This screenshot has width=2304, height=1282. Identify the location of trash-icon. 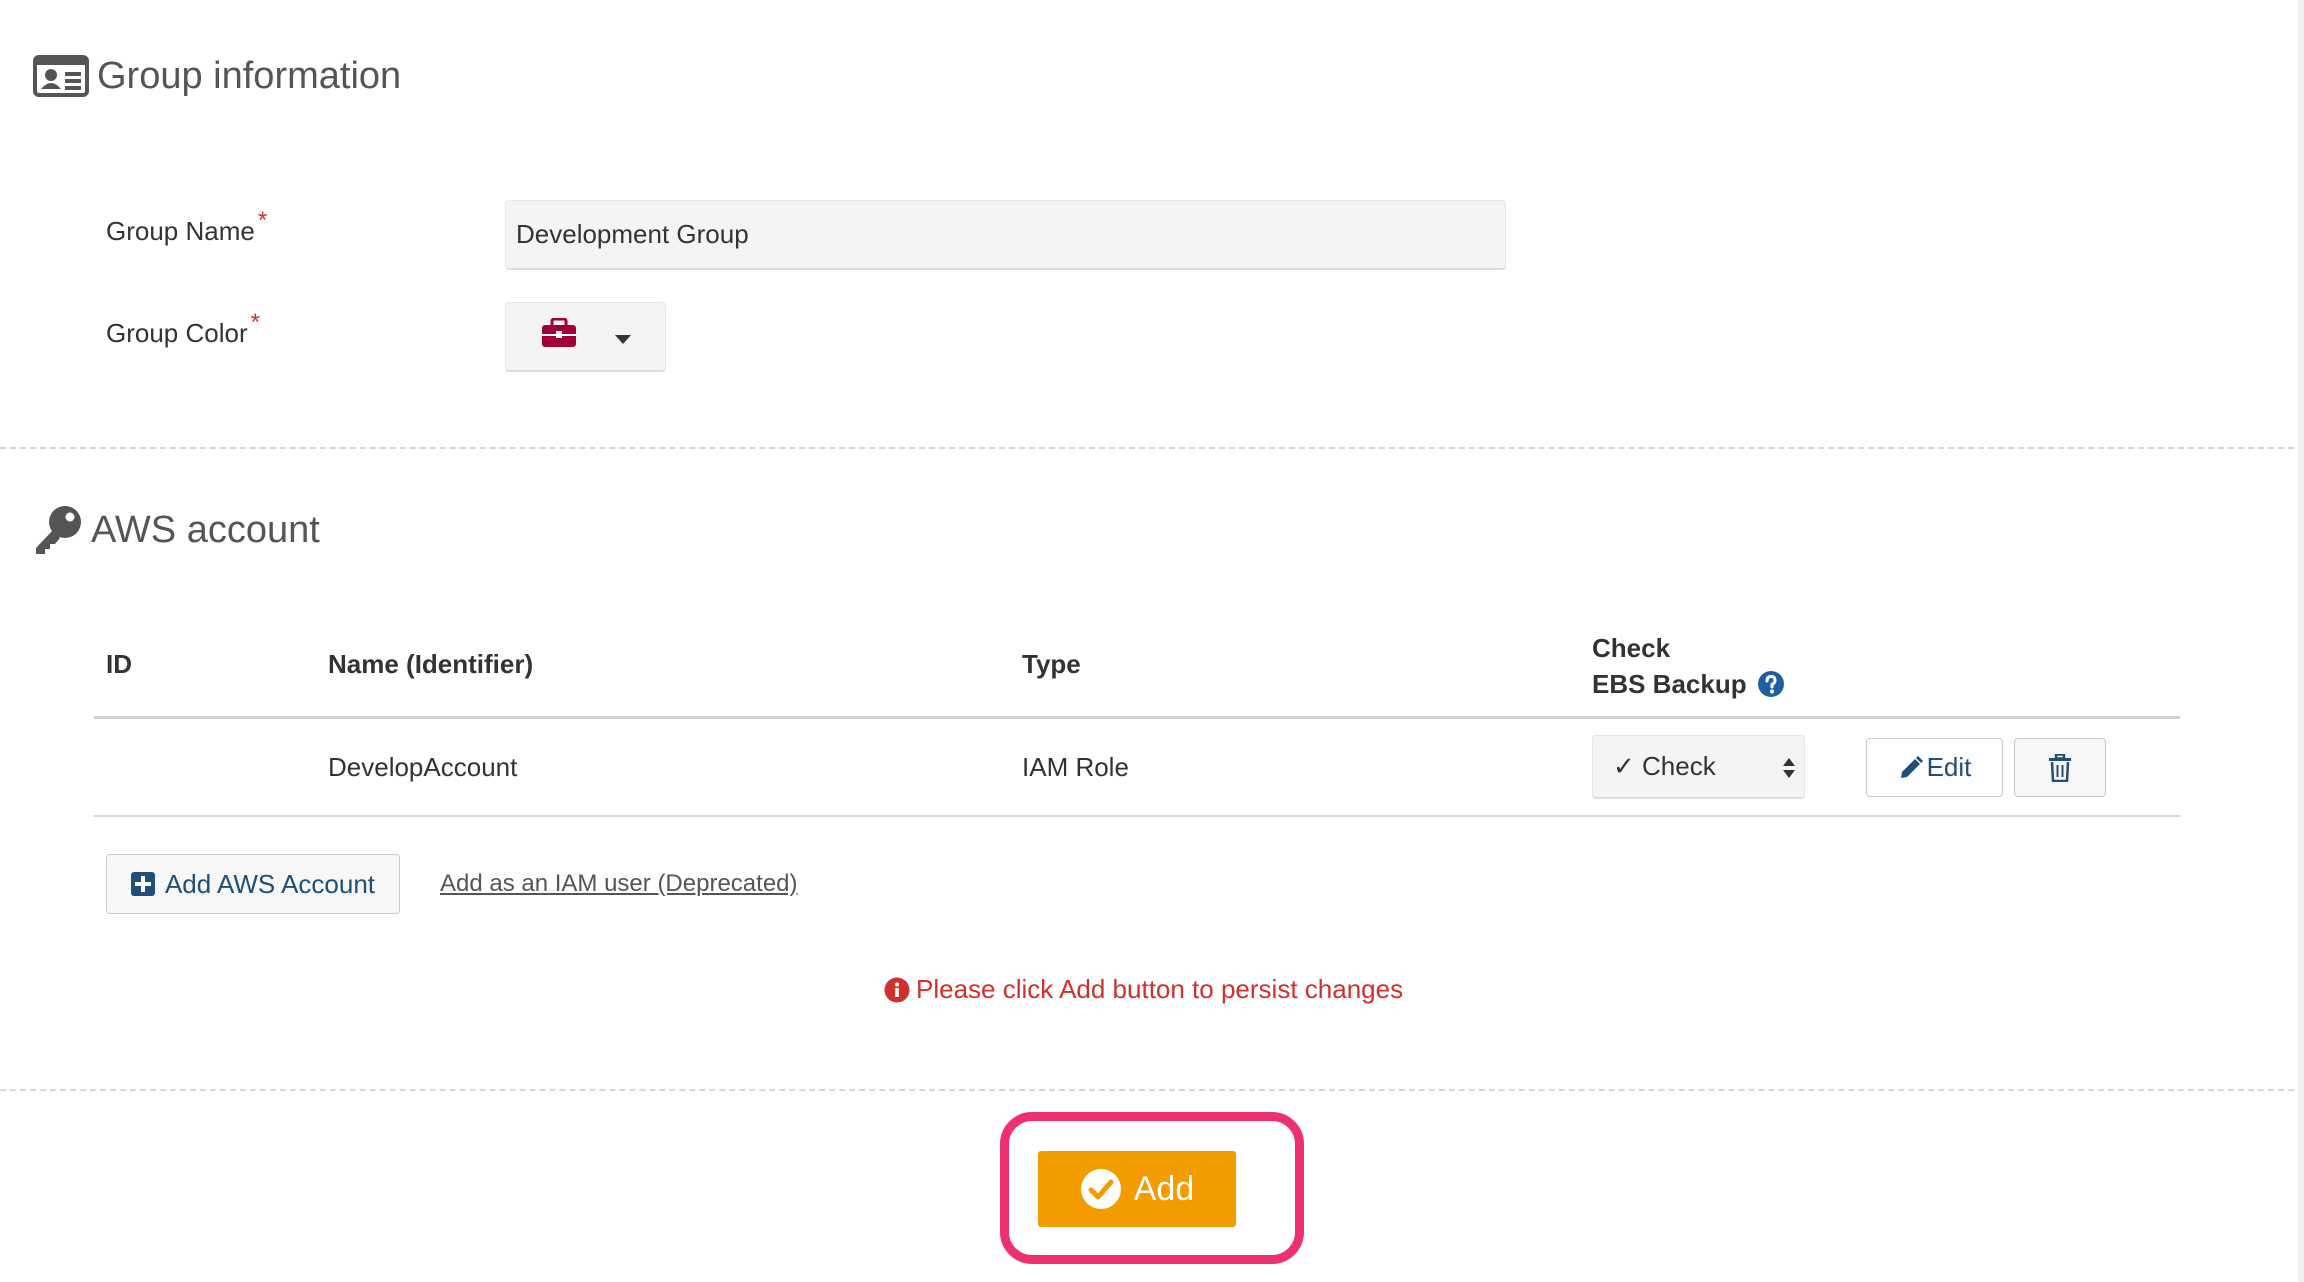
(2060, 767).